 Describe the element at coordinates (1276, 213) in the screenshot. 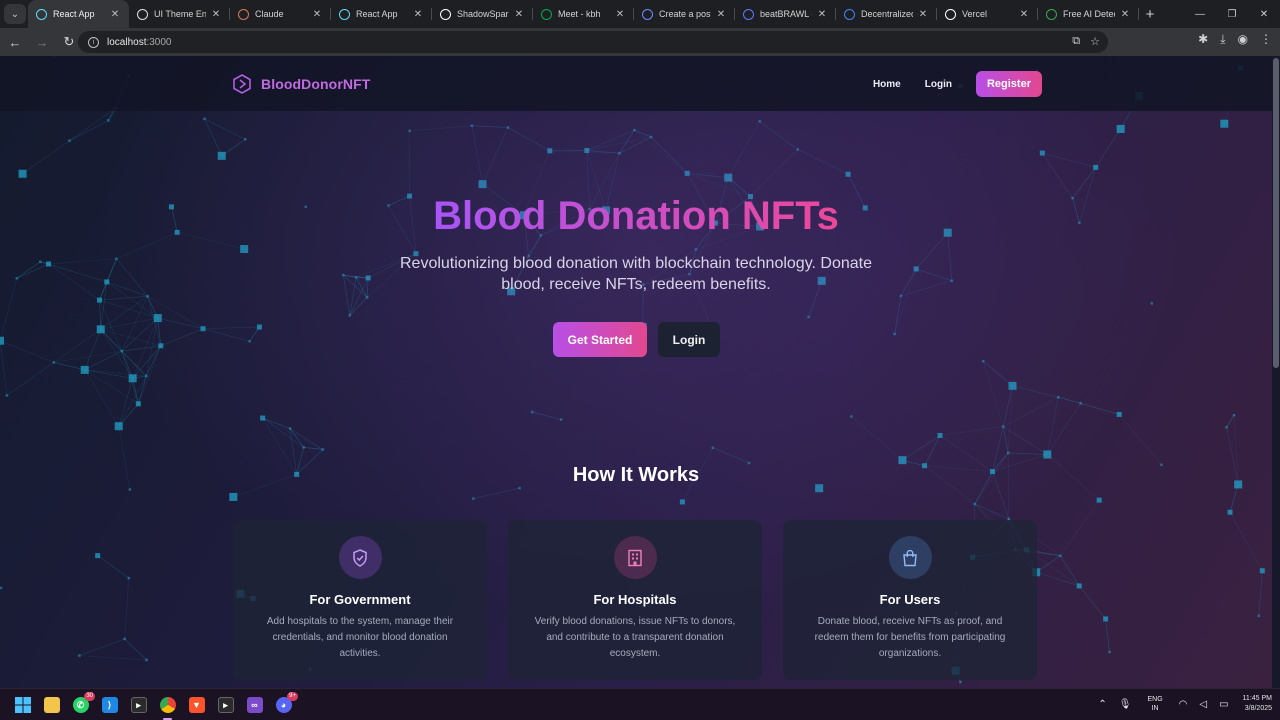

I see `scrollbar-thumb` at that location.